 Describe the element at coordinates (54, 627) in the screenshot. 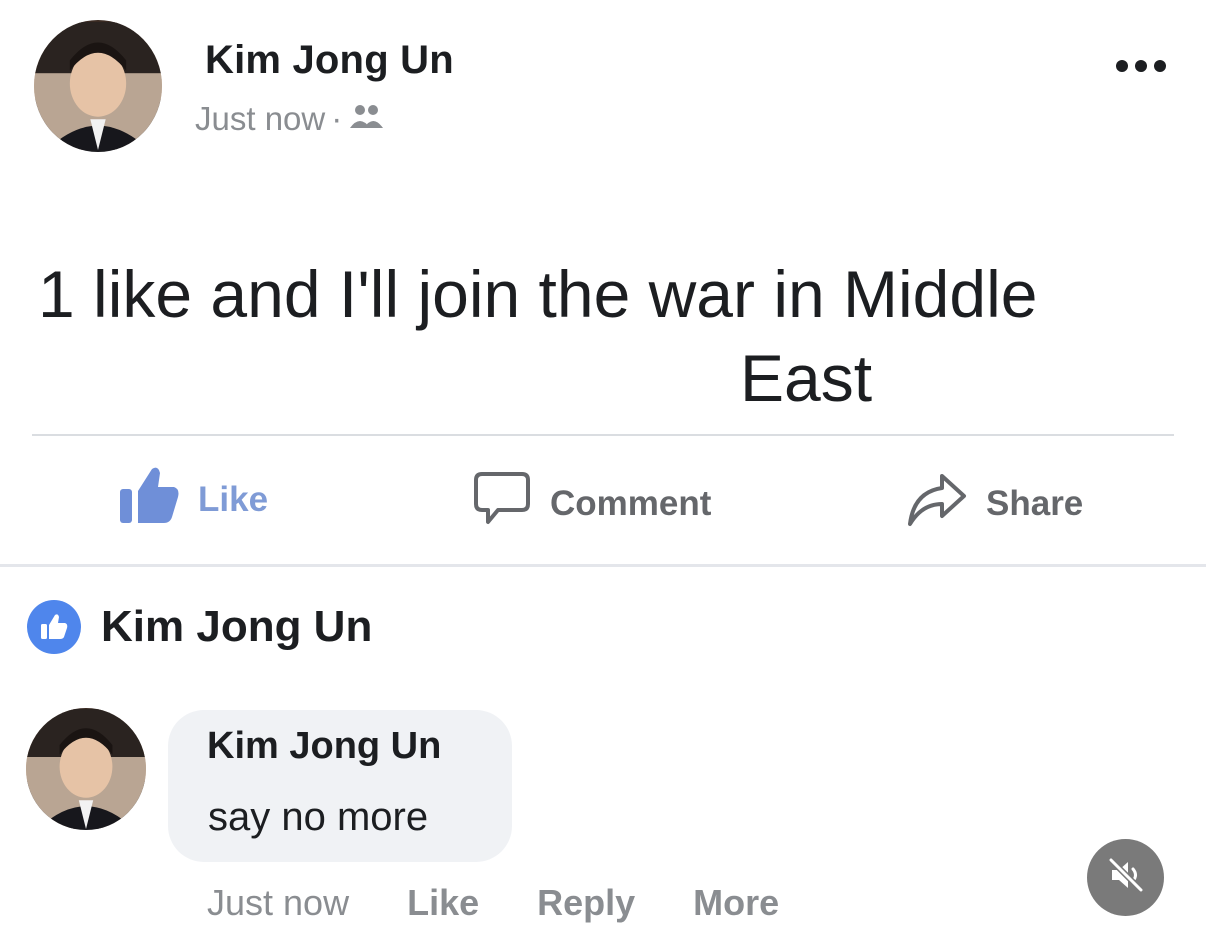

I see `like-badge-icon` at that location.